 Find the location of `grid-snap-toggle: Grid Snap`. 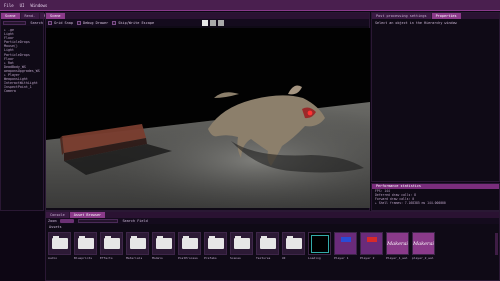

grid-snap-toggle: Grid Snap is located at coordinates (60, 22).